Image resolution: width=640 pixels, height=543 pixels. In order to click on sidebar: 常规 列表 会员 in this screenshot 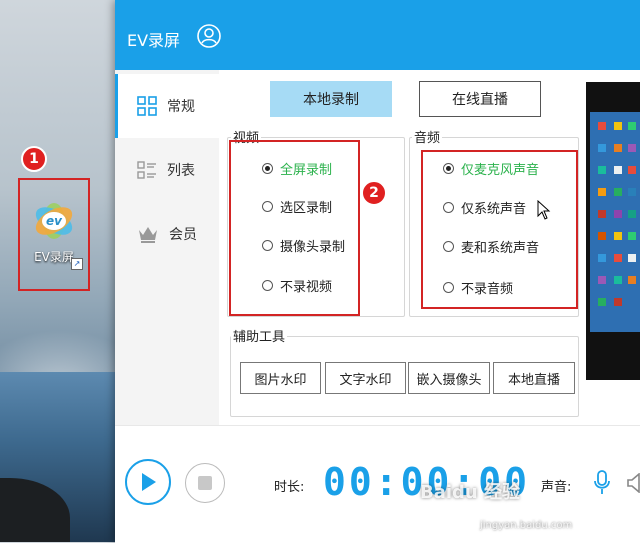, I will do `click(167, 247)`.